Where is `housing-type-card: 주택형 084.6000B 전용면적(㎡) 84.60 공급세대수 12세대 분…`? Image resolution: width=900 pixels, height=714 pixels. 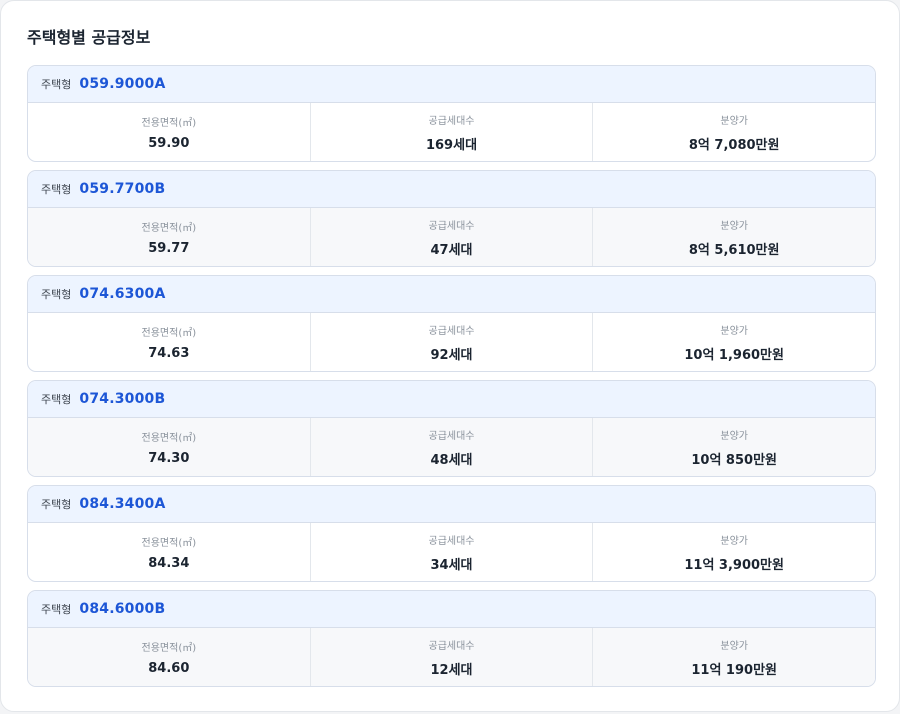 housing-type-card: 주택형 084.6000B 전용면적(㎡) 84.60 공급세대수 12세대 분… is located at coordinates (451, 638).